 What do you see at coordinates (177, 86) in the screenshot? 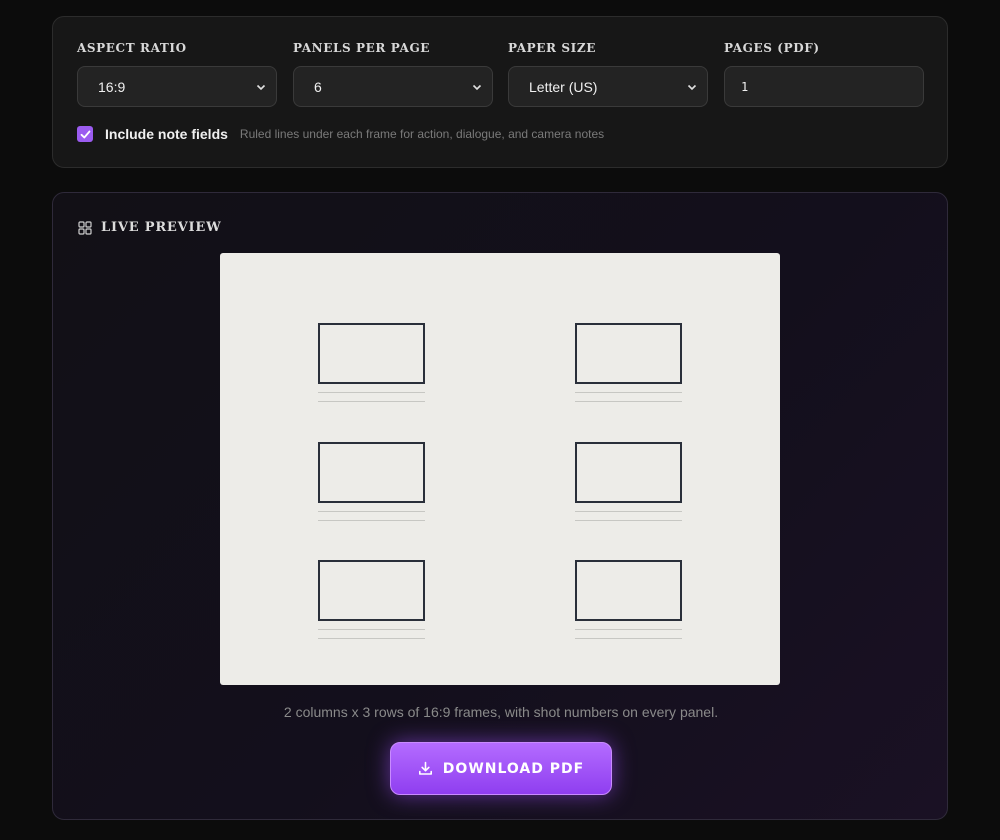
I see `aspect-ratio-select: 16:9` at bounding box center [177, 86].